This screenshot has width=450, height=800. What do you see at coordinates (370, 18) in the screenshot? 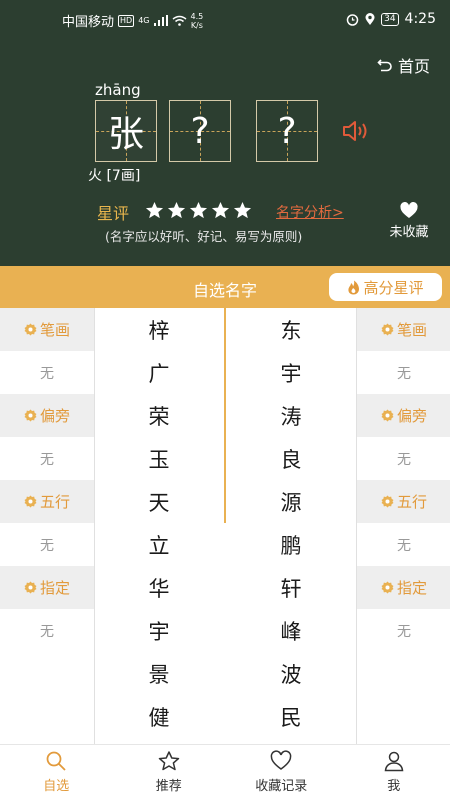
I see `location-icon` at bounding box center [370, 18].